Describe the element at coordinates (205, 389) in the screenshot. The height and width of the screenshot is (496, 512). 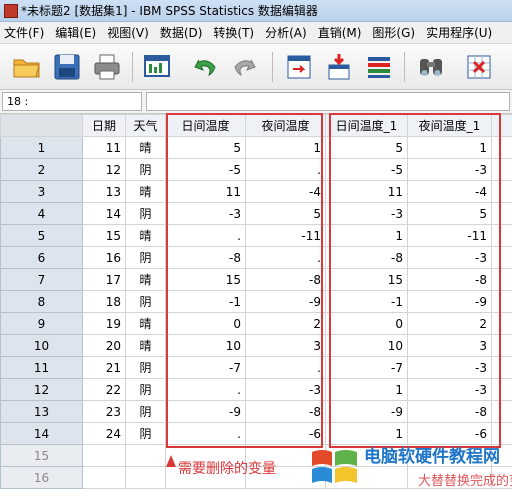
I see `cell-day-temp: .` at that location.